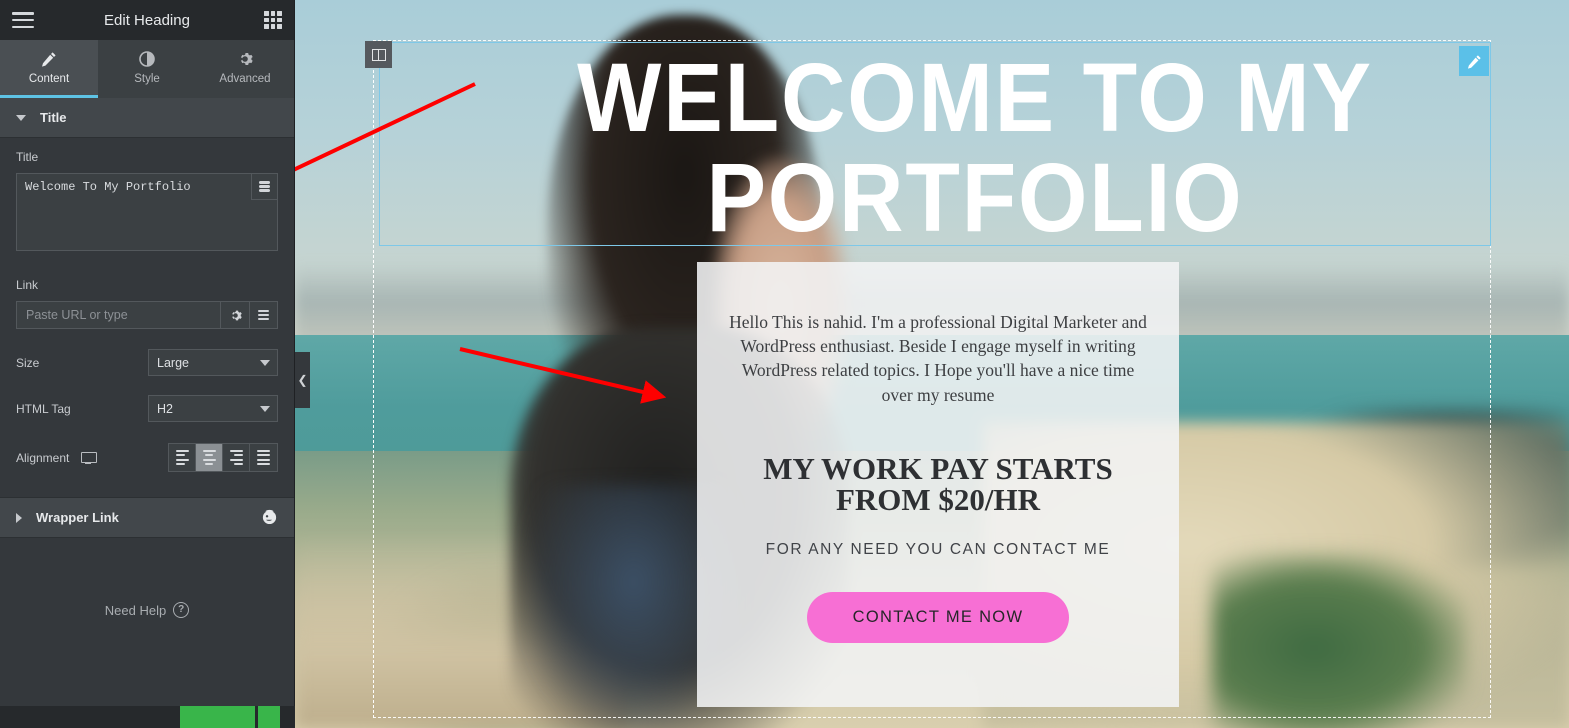 The height and width of the screenshot is (728, 1569). What do you see at coordinates (23, 20) in the screenshot?
I see `hamburger-menu-icon` at bounding box center [23, 20].